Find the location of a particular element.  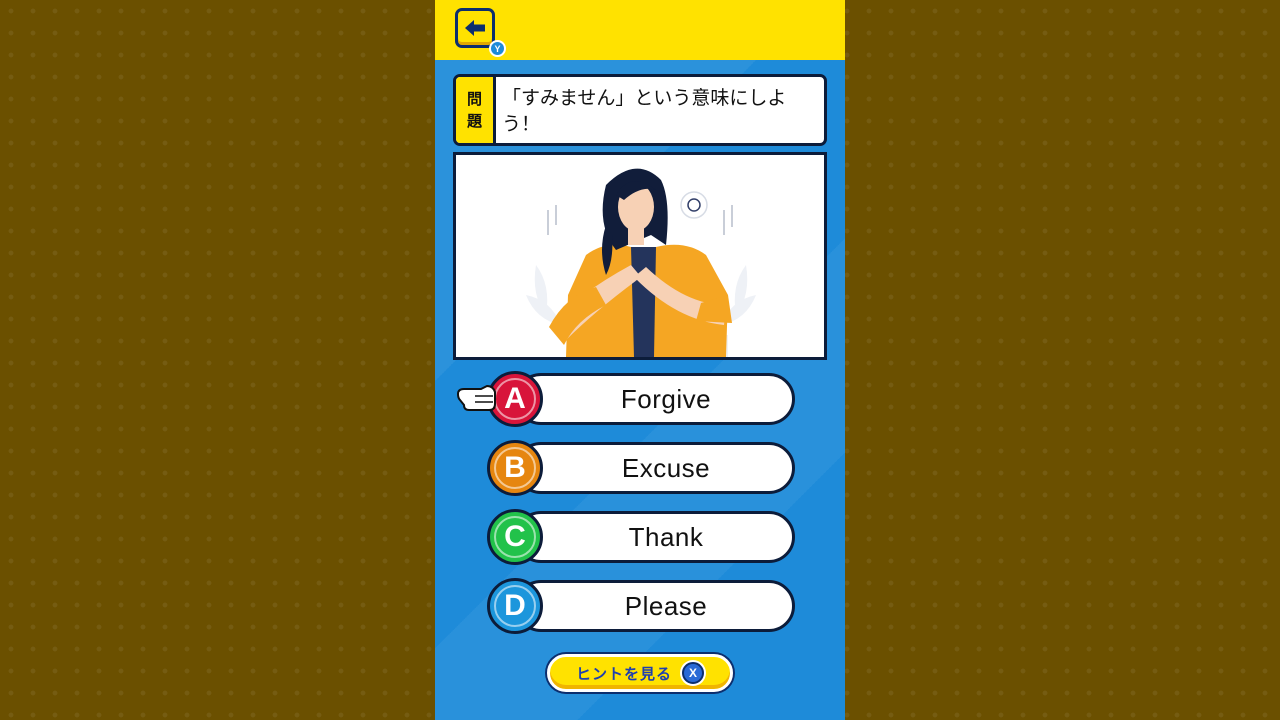

answer-option-d: Please D is located at coordinates (641, 606).